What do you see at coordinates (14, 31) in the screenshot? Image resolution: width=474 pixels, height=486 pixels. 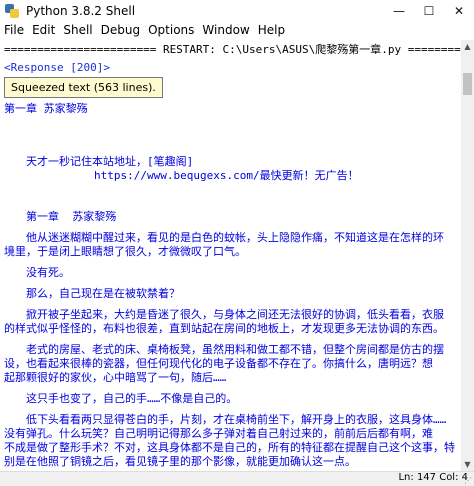 I see `menu-file: File` at bounding box center [14, 31].